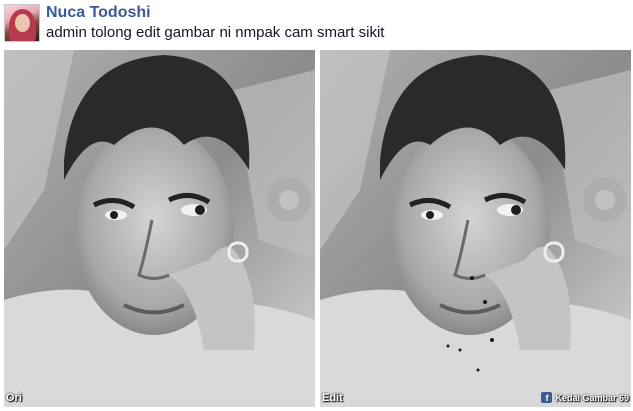  Describe the element at coordinates (547, 397) in the screenshot. I see `facebook-icon: f` at that location.